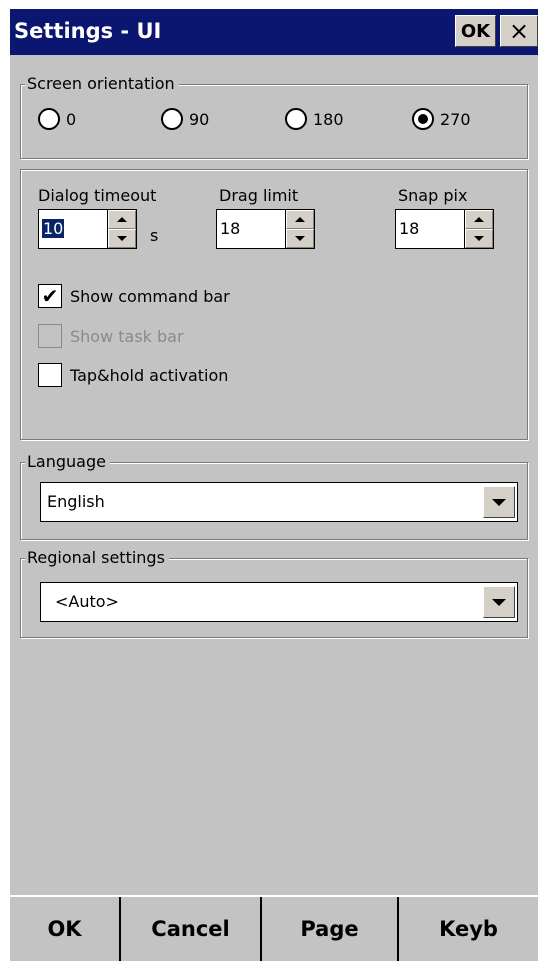 The width and height of the screenshot is (538, 961). What do you see at coordinates (73, 229) in the screenshot?
I see `dialog-timeout-input: 10` at bounding box center [73, 229].